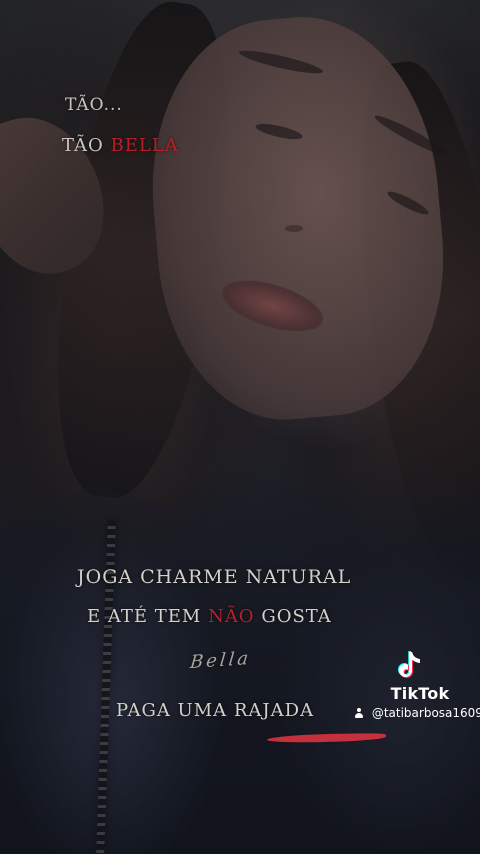  What do you see at coordinates (420, 693) in the screenshot?
I see `tiktok-brand-text: TikTok` at bounding box center [420, 693].